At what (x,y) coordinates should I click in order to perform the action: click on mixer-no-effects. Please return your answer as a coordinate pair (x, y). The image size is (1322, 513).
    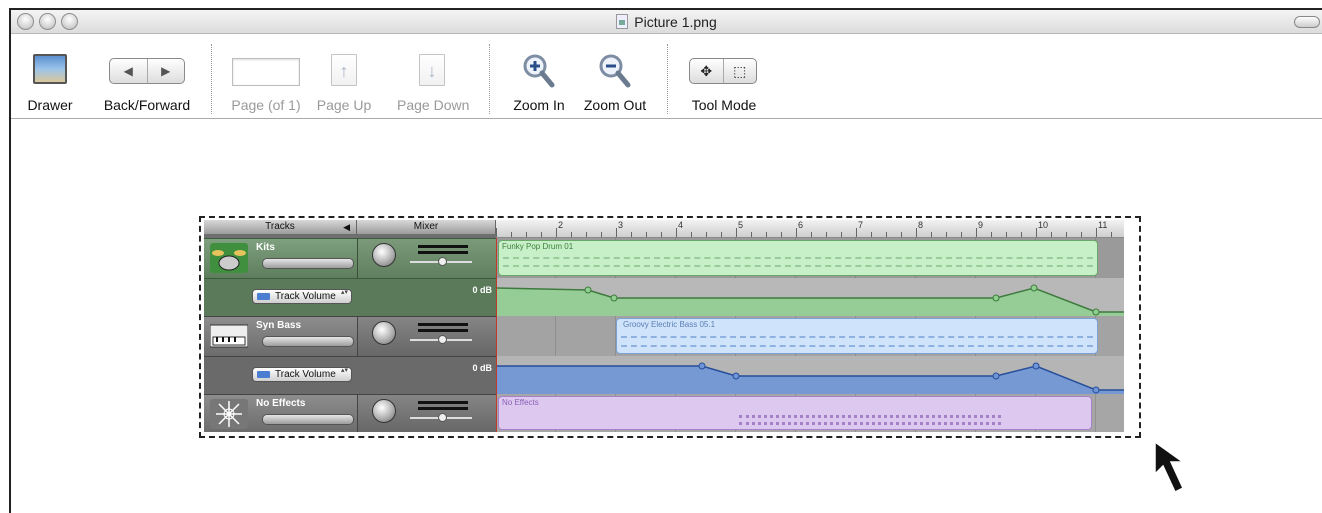
    Looking at the image, I should click on (426, 413).